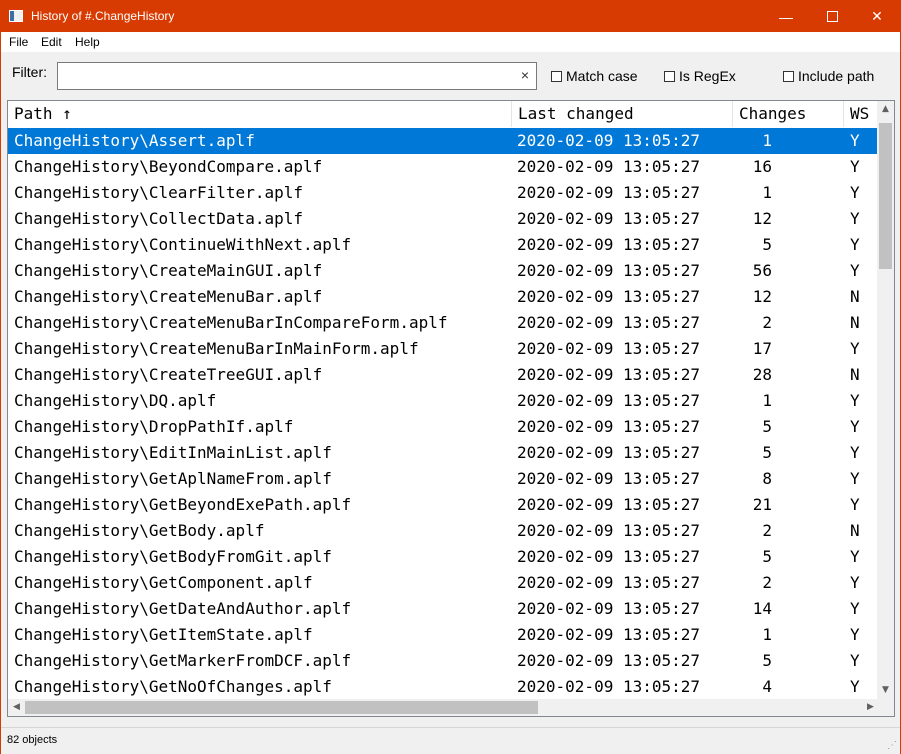 Image resolution: width=901 pixels, height=754 pixels. Describe the element at coordinates (115, 400) in the screenshot. I see `row-path: ChangeHistory\DQ.aplf` at that location.